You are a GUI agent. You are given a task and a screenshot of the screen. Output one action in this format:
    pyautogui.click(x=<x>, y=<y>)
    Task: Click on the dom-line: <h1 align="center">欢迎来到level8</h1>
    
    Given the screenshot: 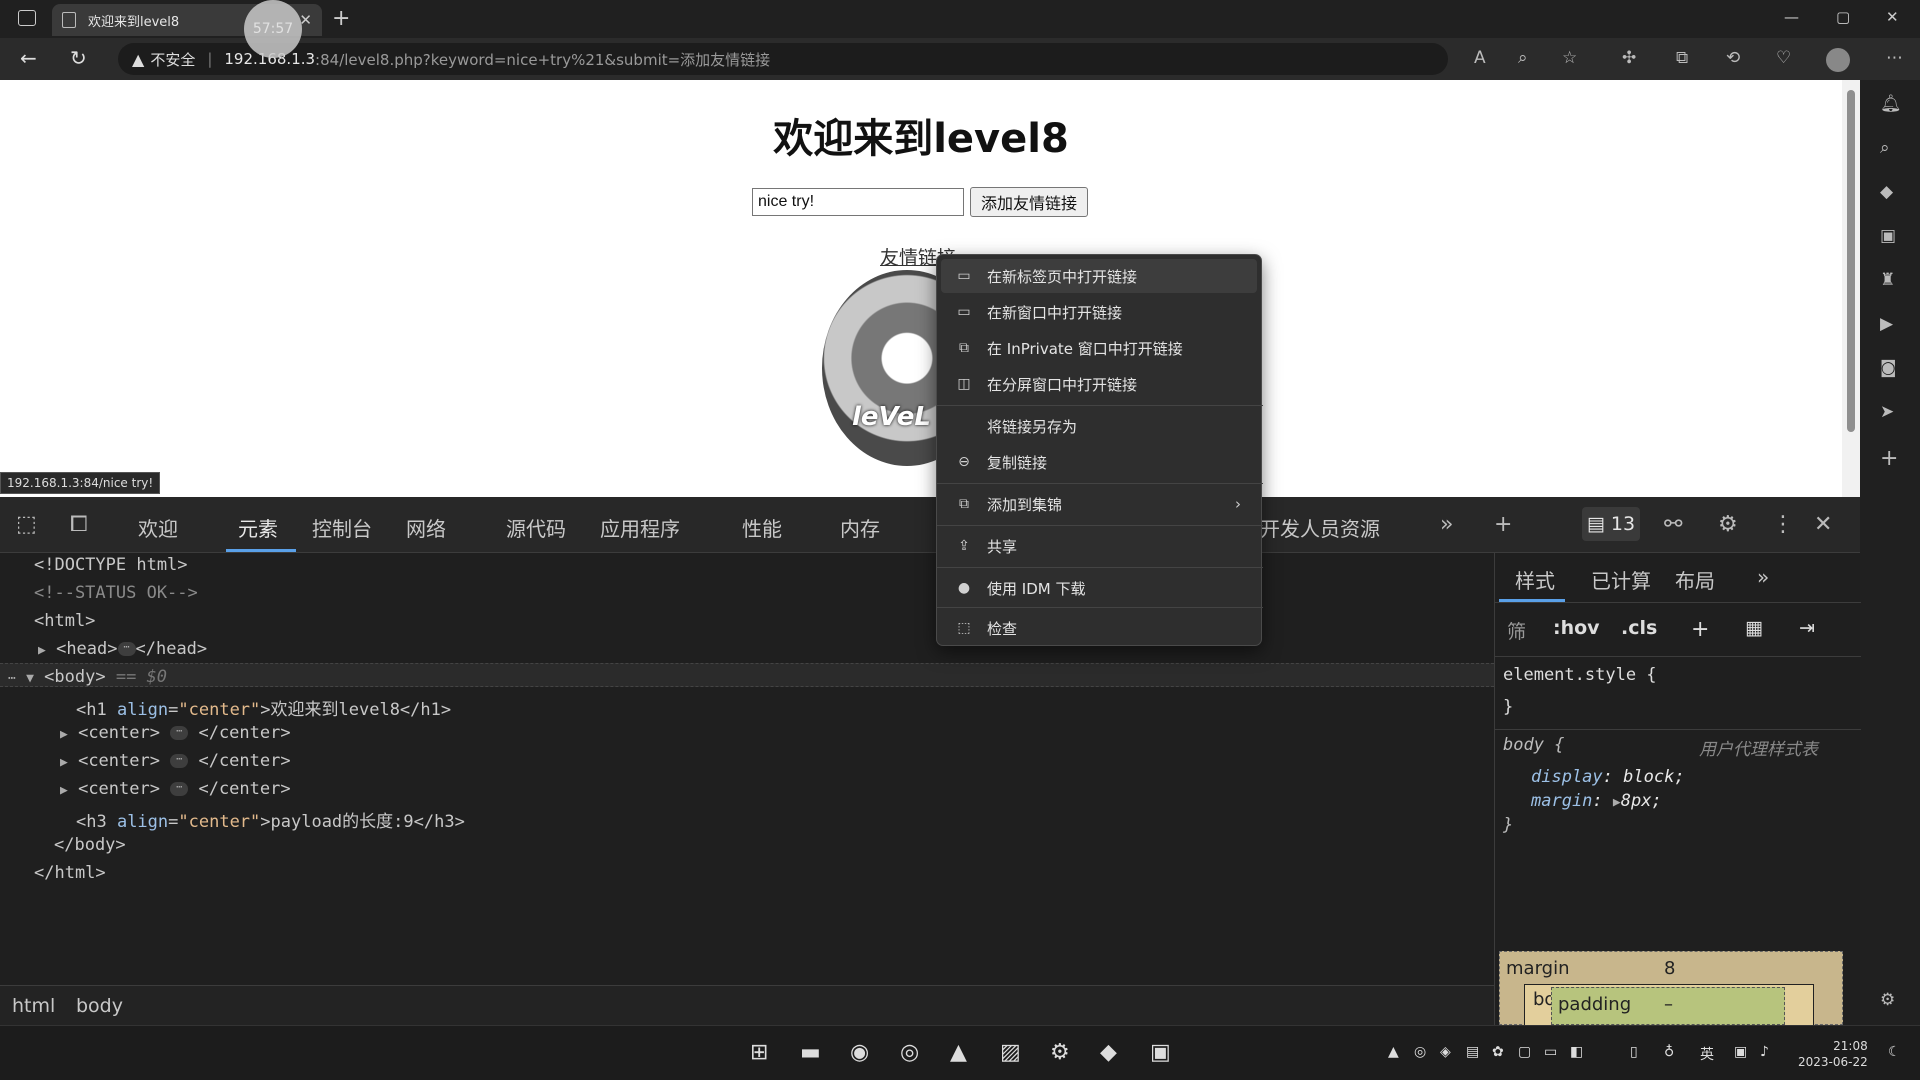 What is the action you would take?
    pyautogui.click(x=263, y=707)
    